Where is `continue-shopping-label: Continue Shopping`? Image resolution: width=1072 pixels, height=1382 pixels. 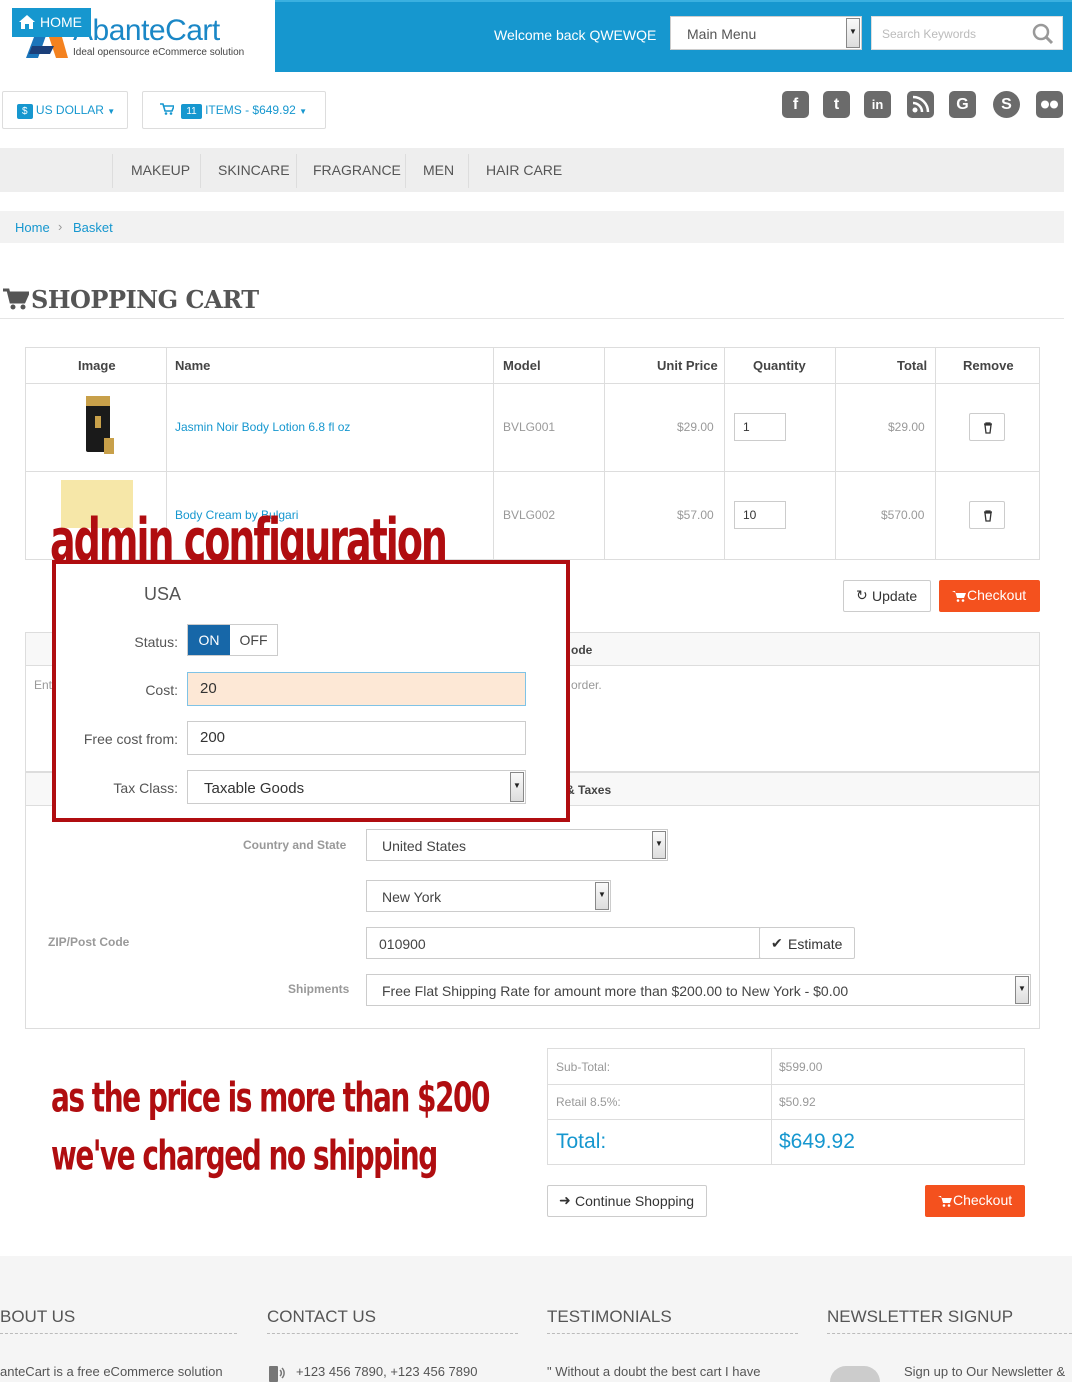 continue-shopping-label: Continue Shopping is located at coordinates (635, 1201).